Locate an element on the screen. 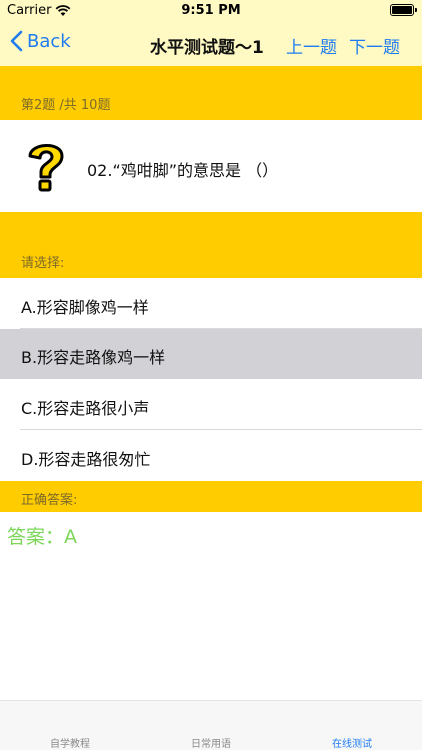 This screenshot has height=750, width=422. question-text: 02.“鸡咁脚”的意思是 （） is located at coordinates (183, 170).